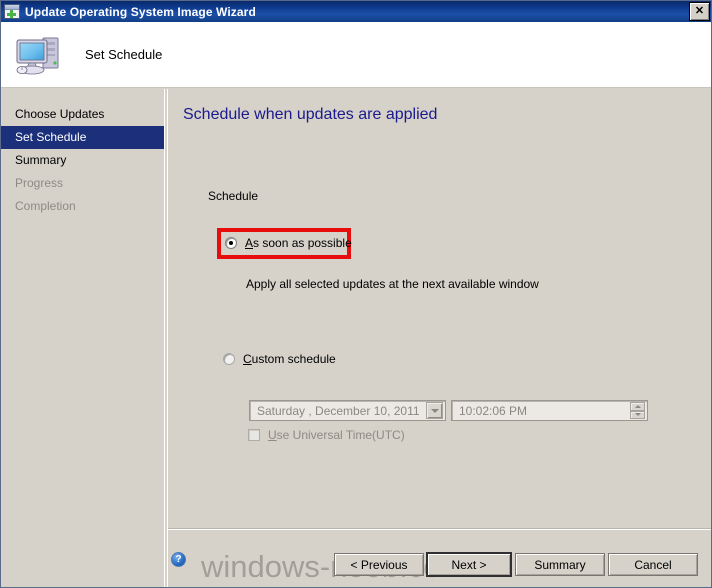 The height and width of the screenshot is (588, 712). Describe the element at coordinates (178, 559) in the screenshot. I see `help-question-icon: ?` at that location.